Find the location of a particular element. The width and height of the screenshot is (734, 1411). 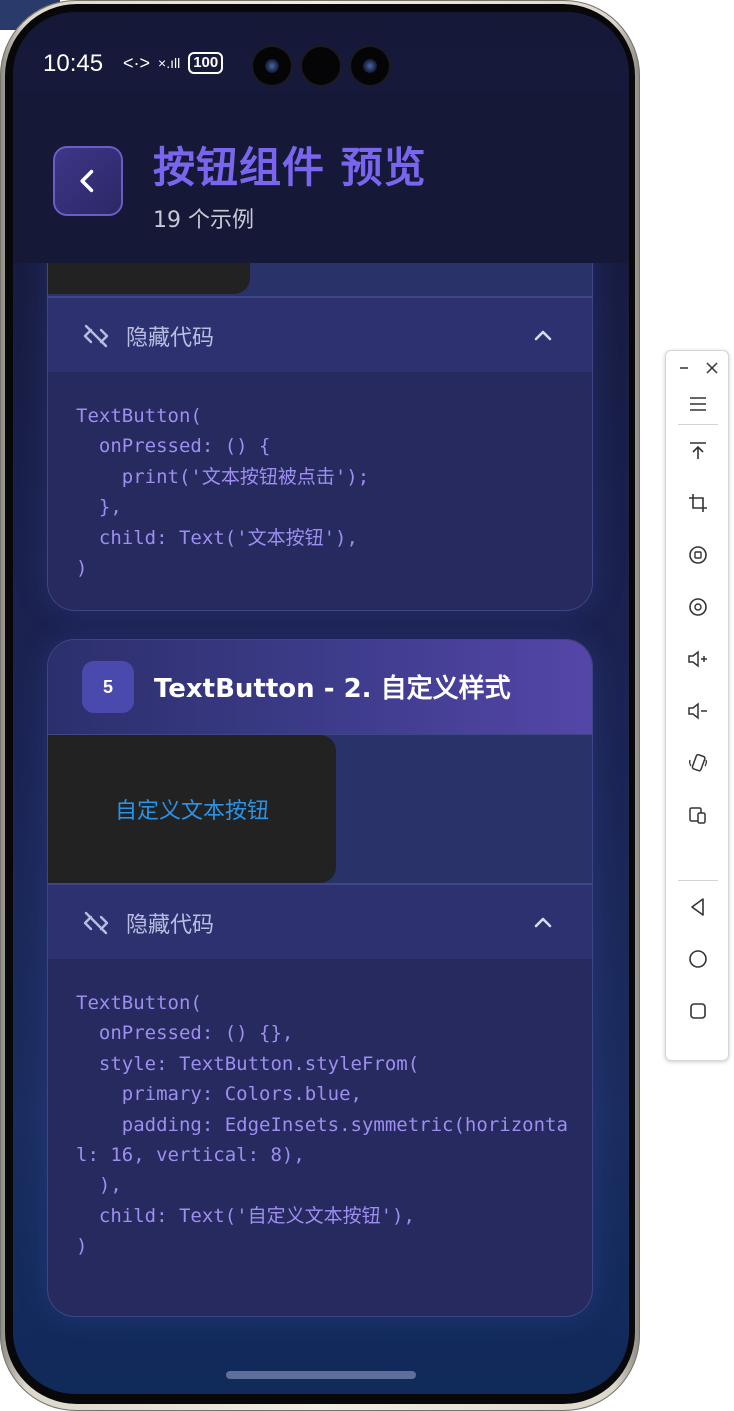

volume-down-button is located at coordinates (698, 711).